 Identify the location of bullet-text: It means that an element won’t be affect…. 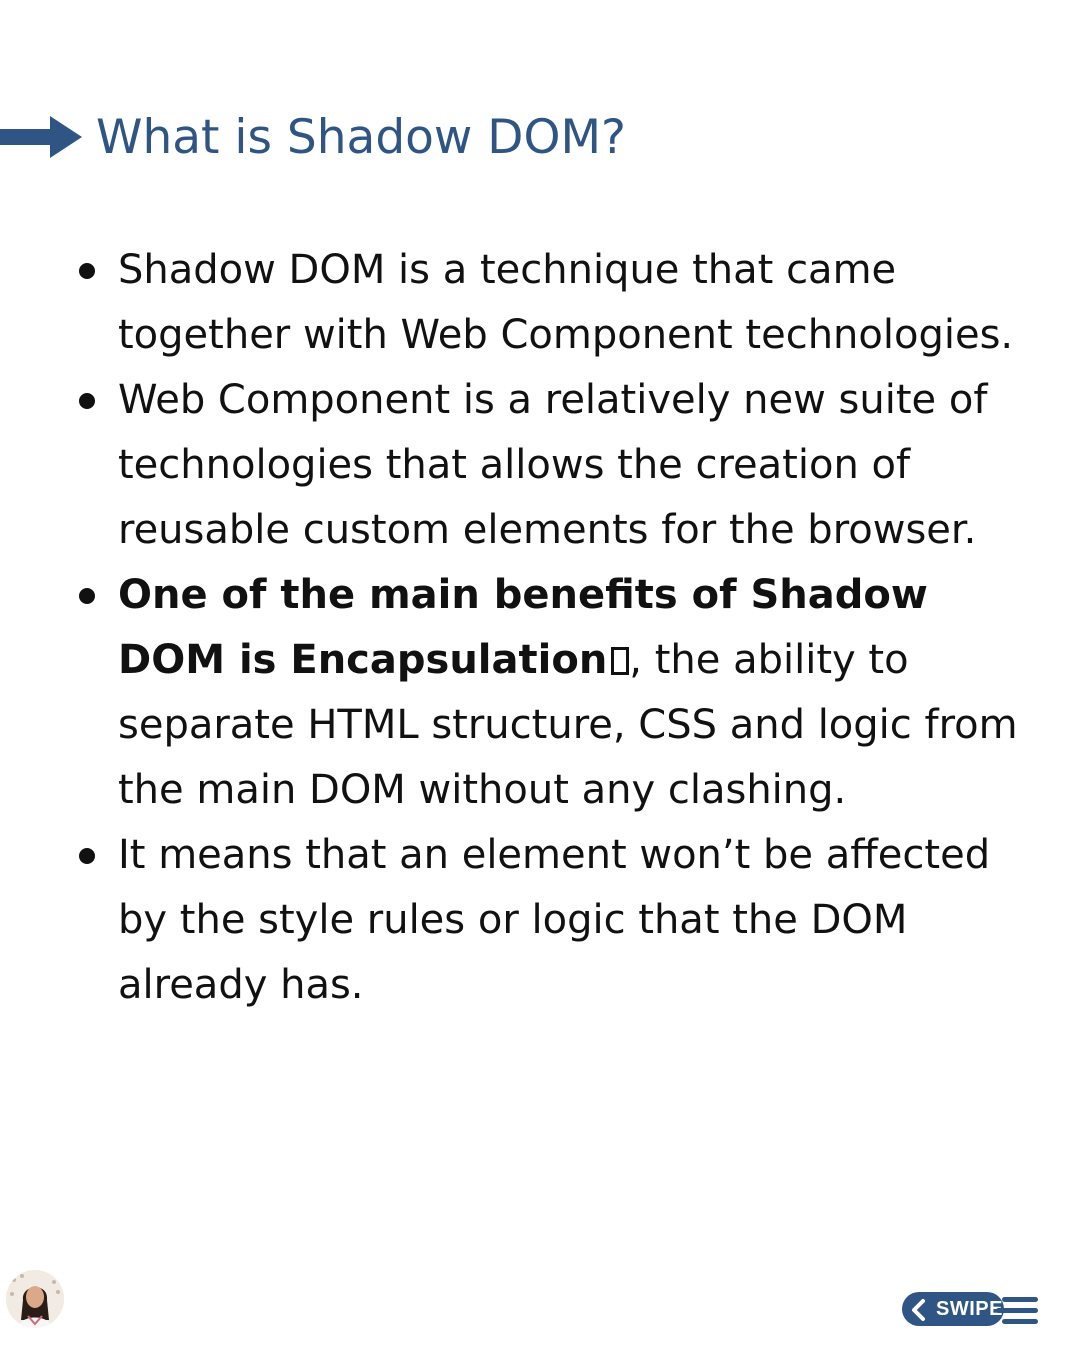
(554, 920).